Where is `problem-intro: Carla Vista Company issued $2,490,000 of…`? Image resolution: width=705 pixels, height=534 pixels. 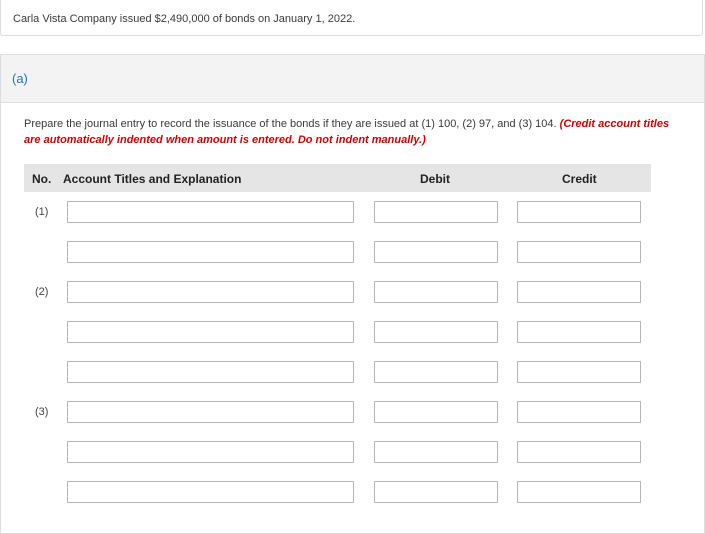 problem-intro: Carla Vista Company issued $2,490,000 of… is located at coordinates (351, 18).